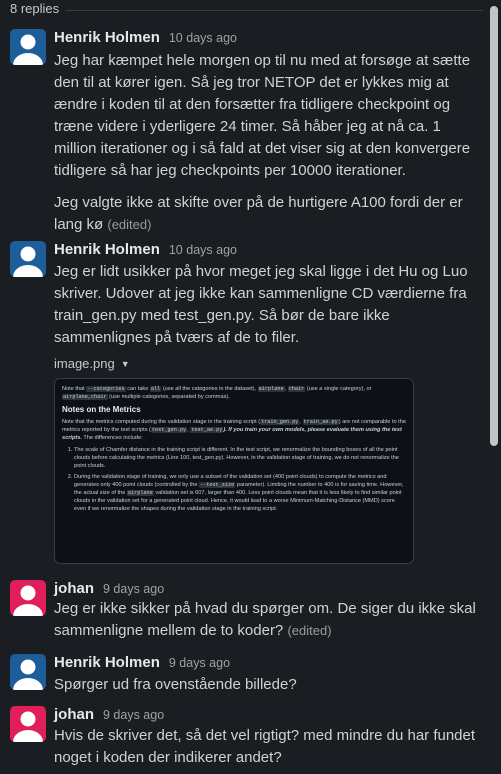 Image resolution: width=501 pixels, height=774 pixels. Describe the element at coordinates (175, 684) in the screenshot. I see `message-text: Spørger ud fra ovenstående billede?` at that location.